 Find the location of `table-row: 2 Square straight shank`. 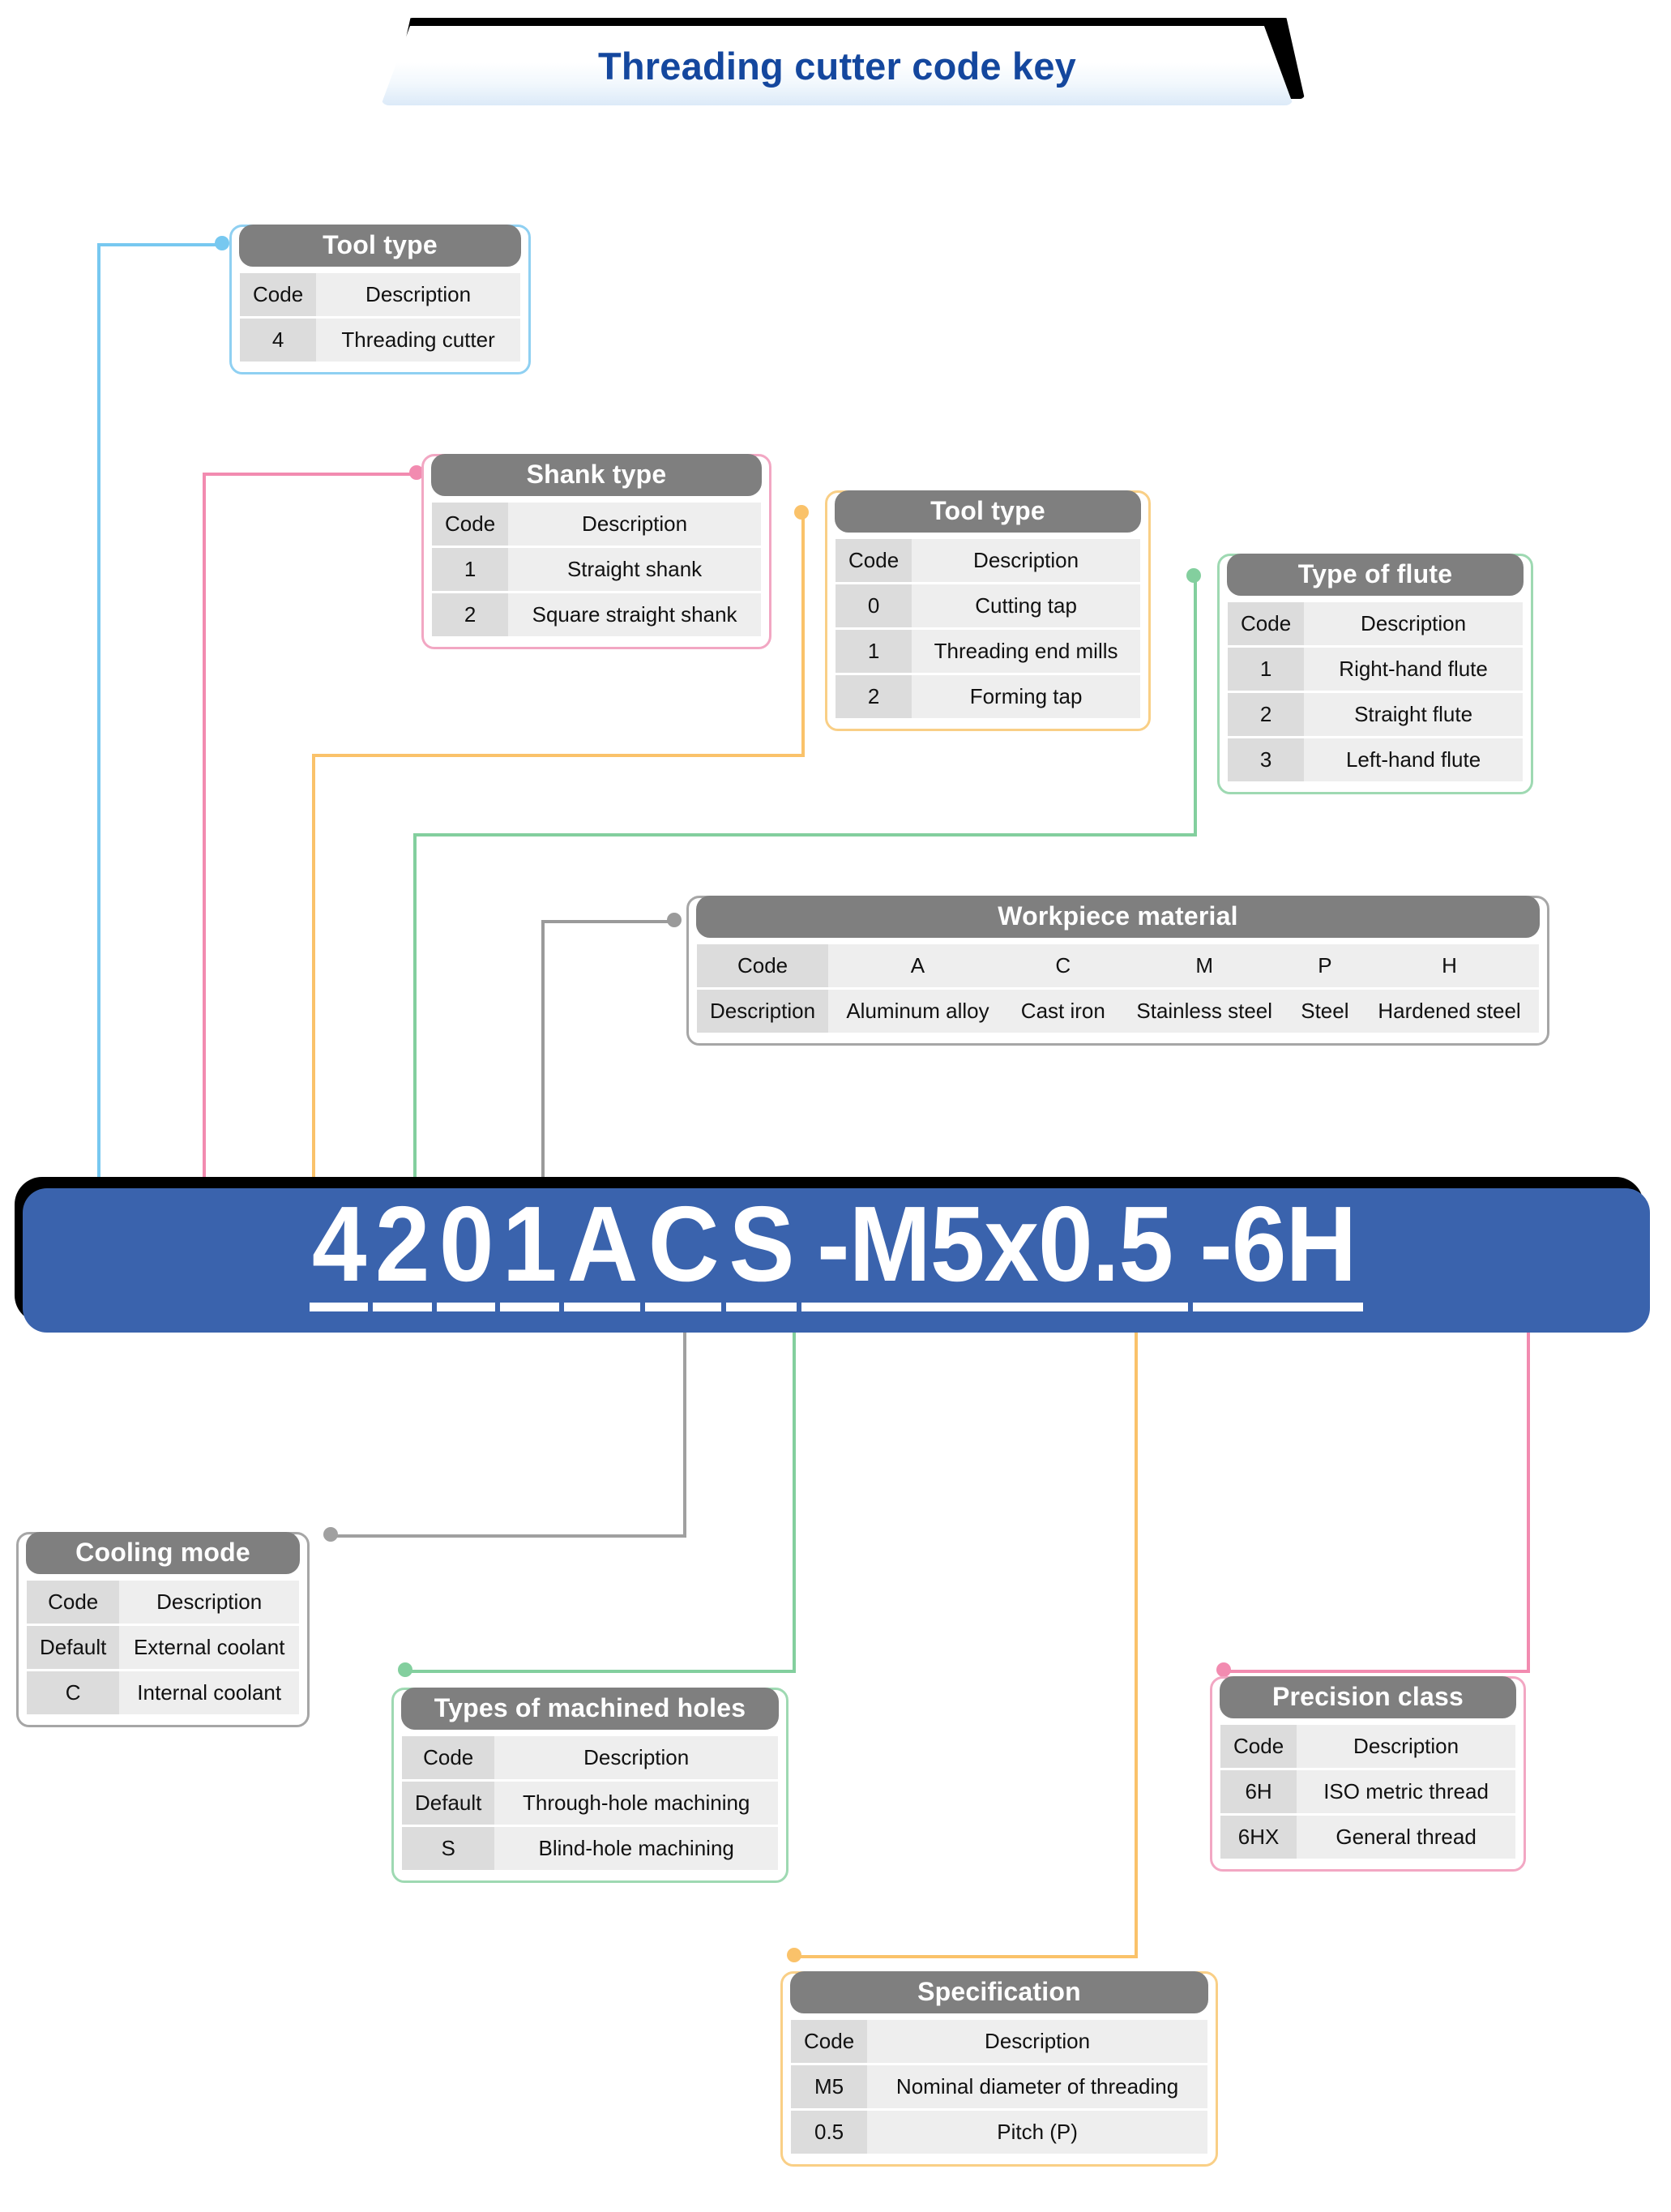

table-row: 2 Square straight shank is located at coordinates (596, 614).